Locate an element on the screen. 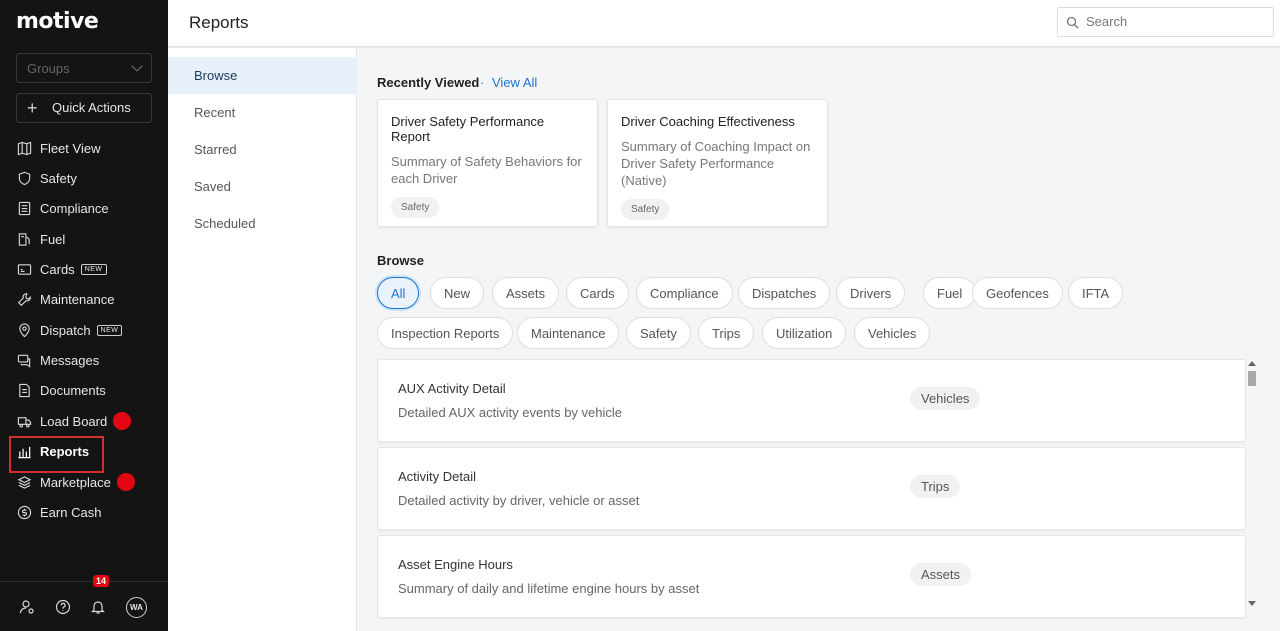 Image resolution: width=1280 pixels, height=631 pixels. subnav-item-scheduled: Scheduled is located at coordinates (262, 223).